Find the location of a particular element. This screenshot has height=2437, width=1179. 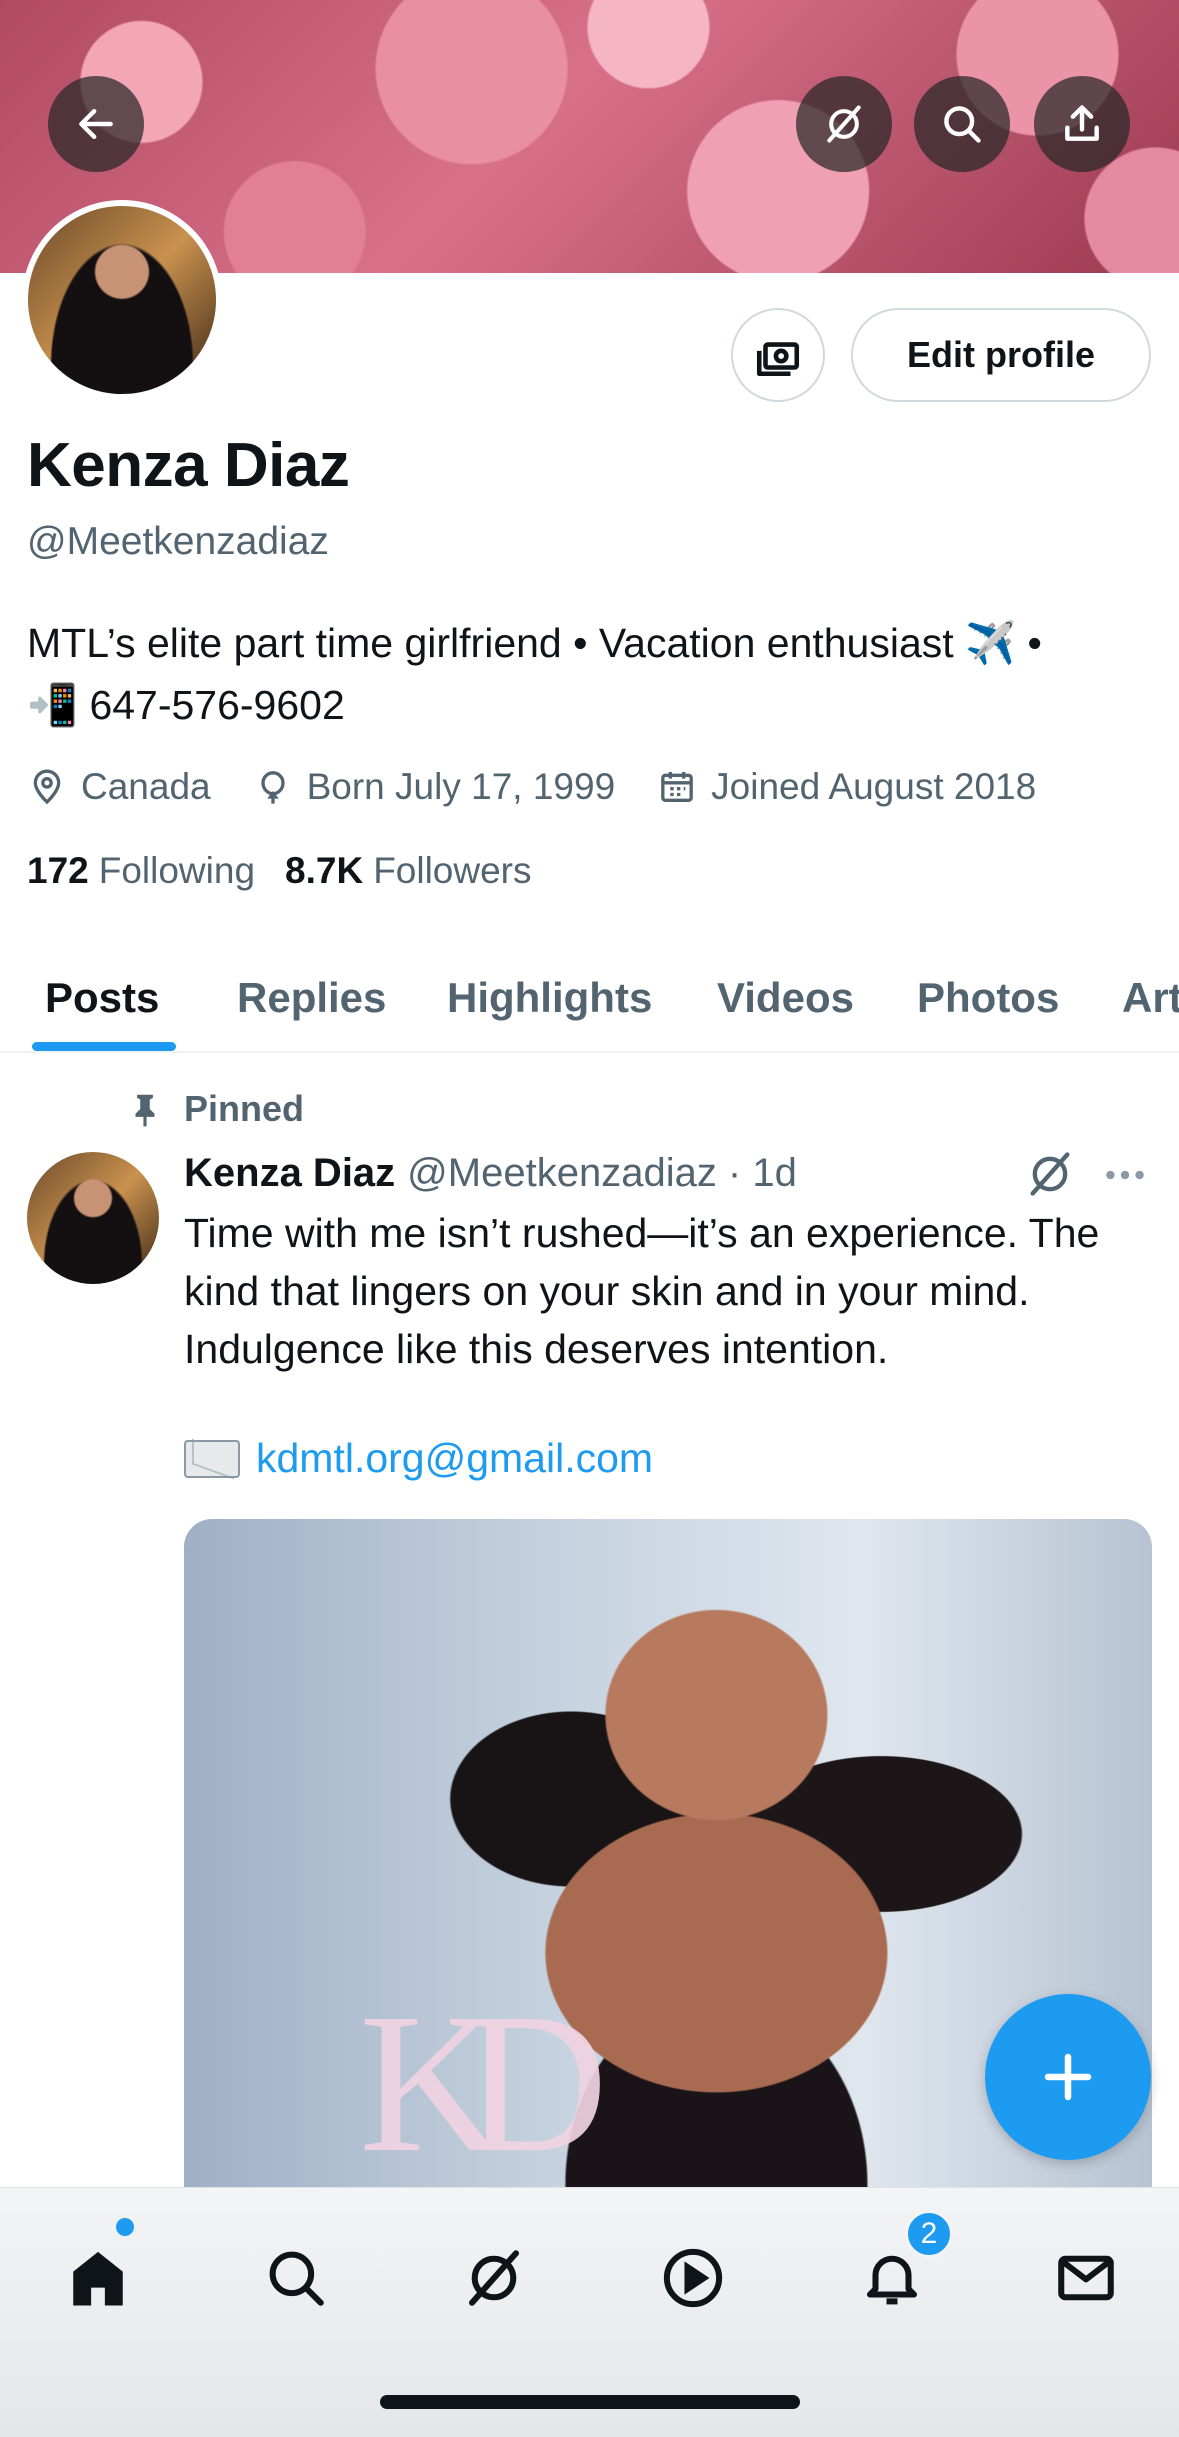

post-author-name: Kenza Diaz is located at coordinates (289, 1173).